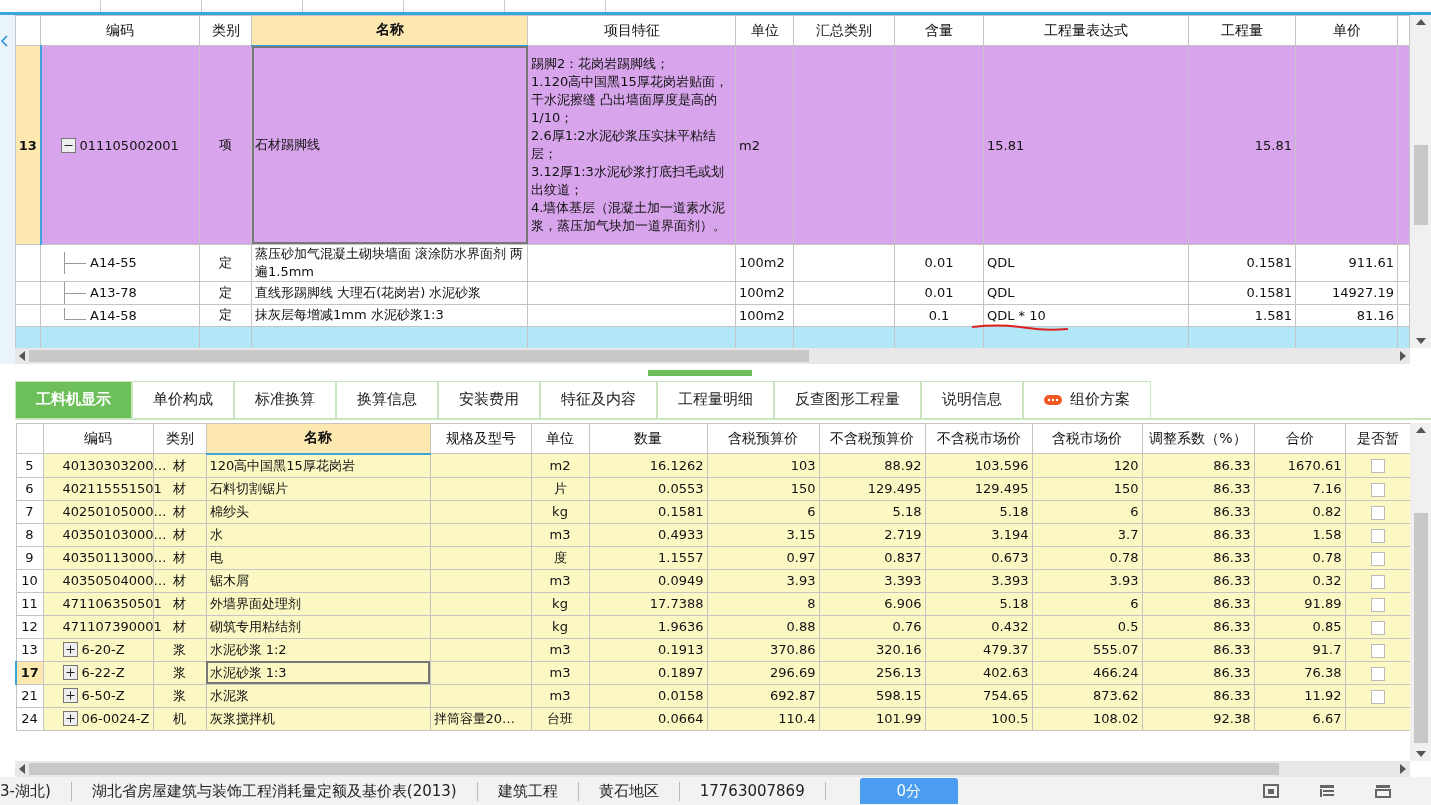 The image size is (1431, 805). I want to click on cell-text: 0.88, so click(801, 627).